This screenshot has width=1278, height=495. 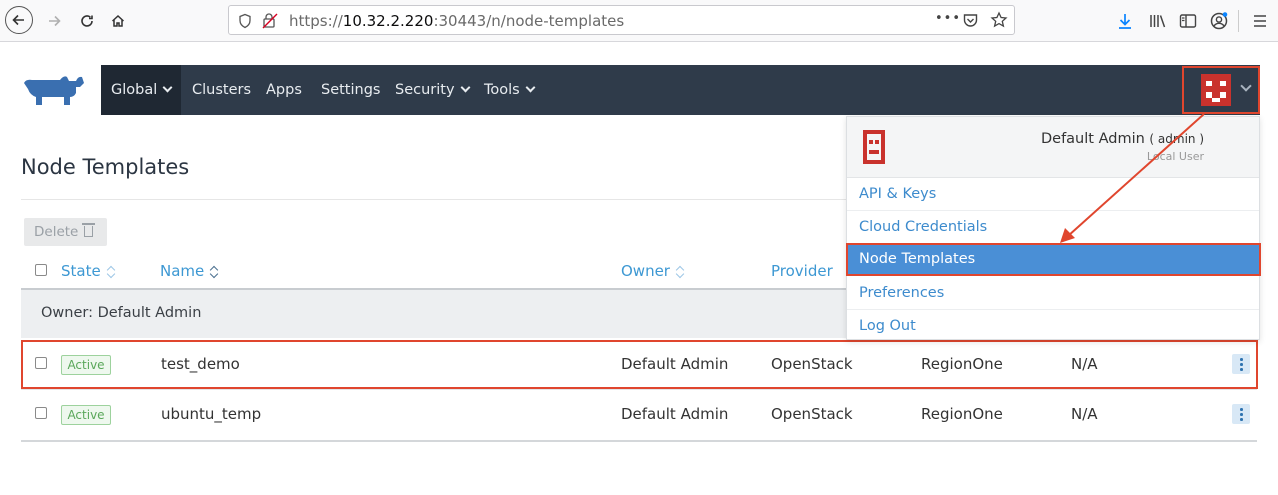 What do you see at coordinates (105, 167) in the screenshot?
I see `page-title: Node Templates` at bounding box center [105, 167].